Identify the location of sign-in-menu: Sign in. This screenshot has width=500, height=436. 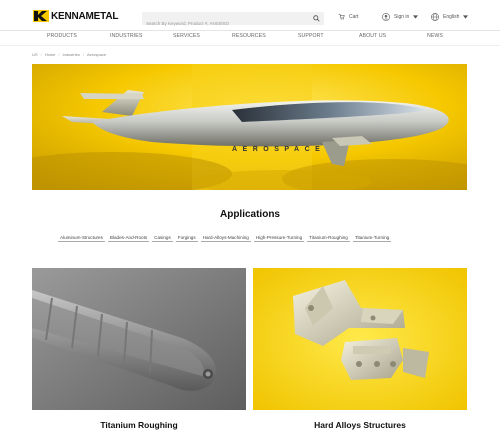
(400, 17).